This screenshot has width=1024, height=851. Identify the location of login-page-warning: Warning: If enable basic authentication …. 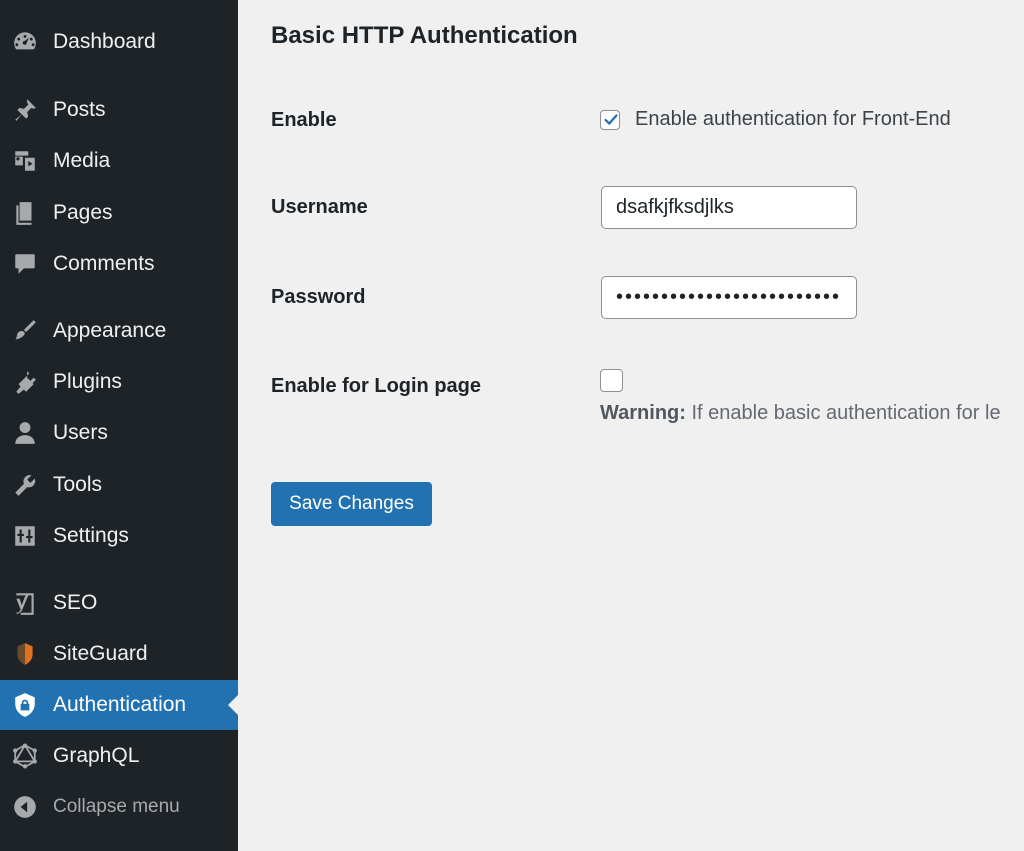
(800, 413).